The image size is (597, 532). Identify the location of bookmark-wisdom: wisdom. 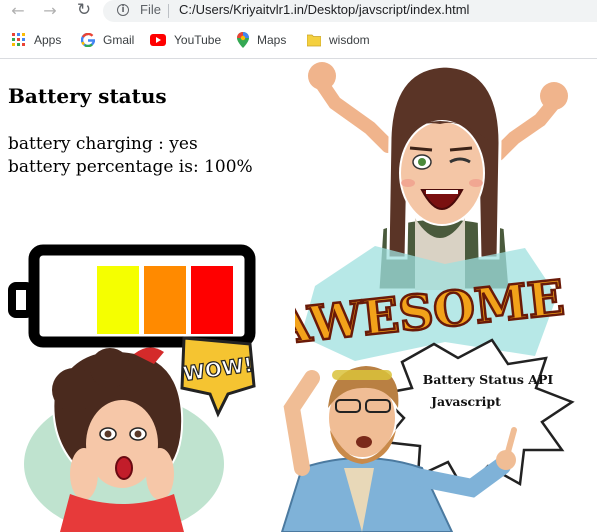
(338, 40).